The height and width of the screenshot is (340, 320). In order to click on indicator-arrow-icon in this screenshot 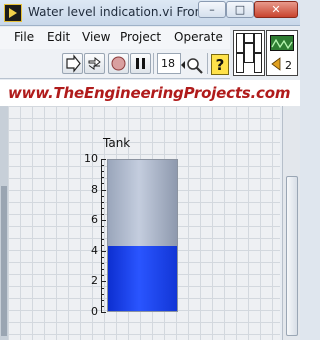, I will do `click(276, 64)`.